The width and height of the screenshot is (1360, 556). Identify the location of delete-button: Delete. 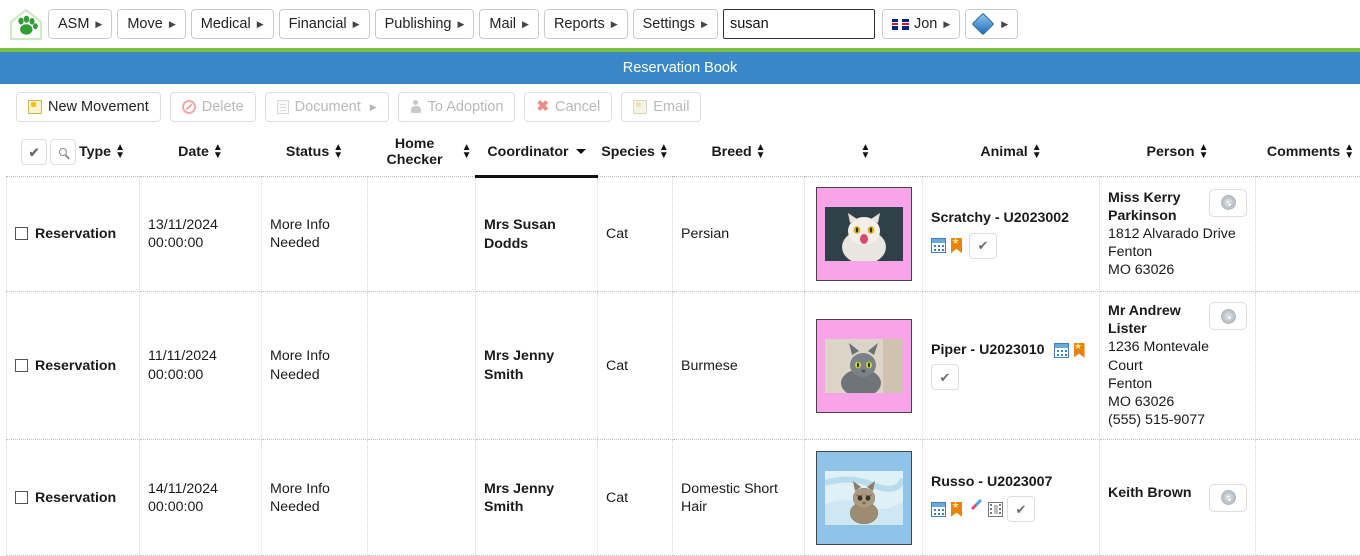
(212, 107).